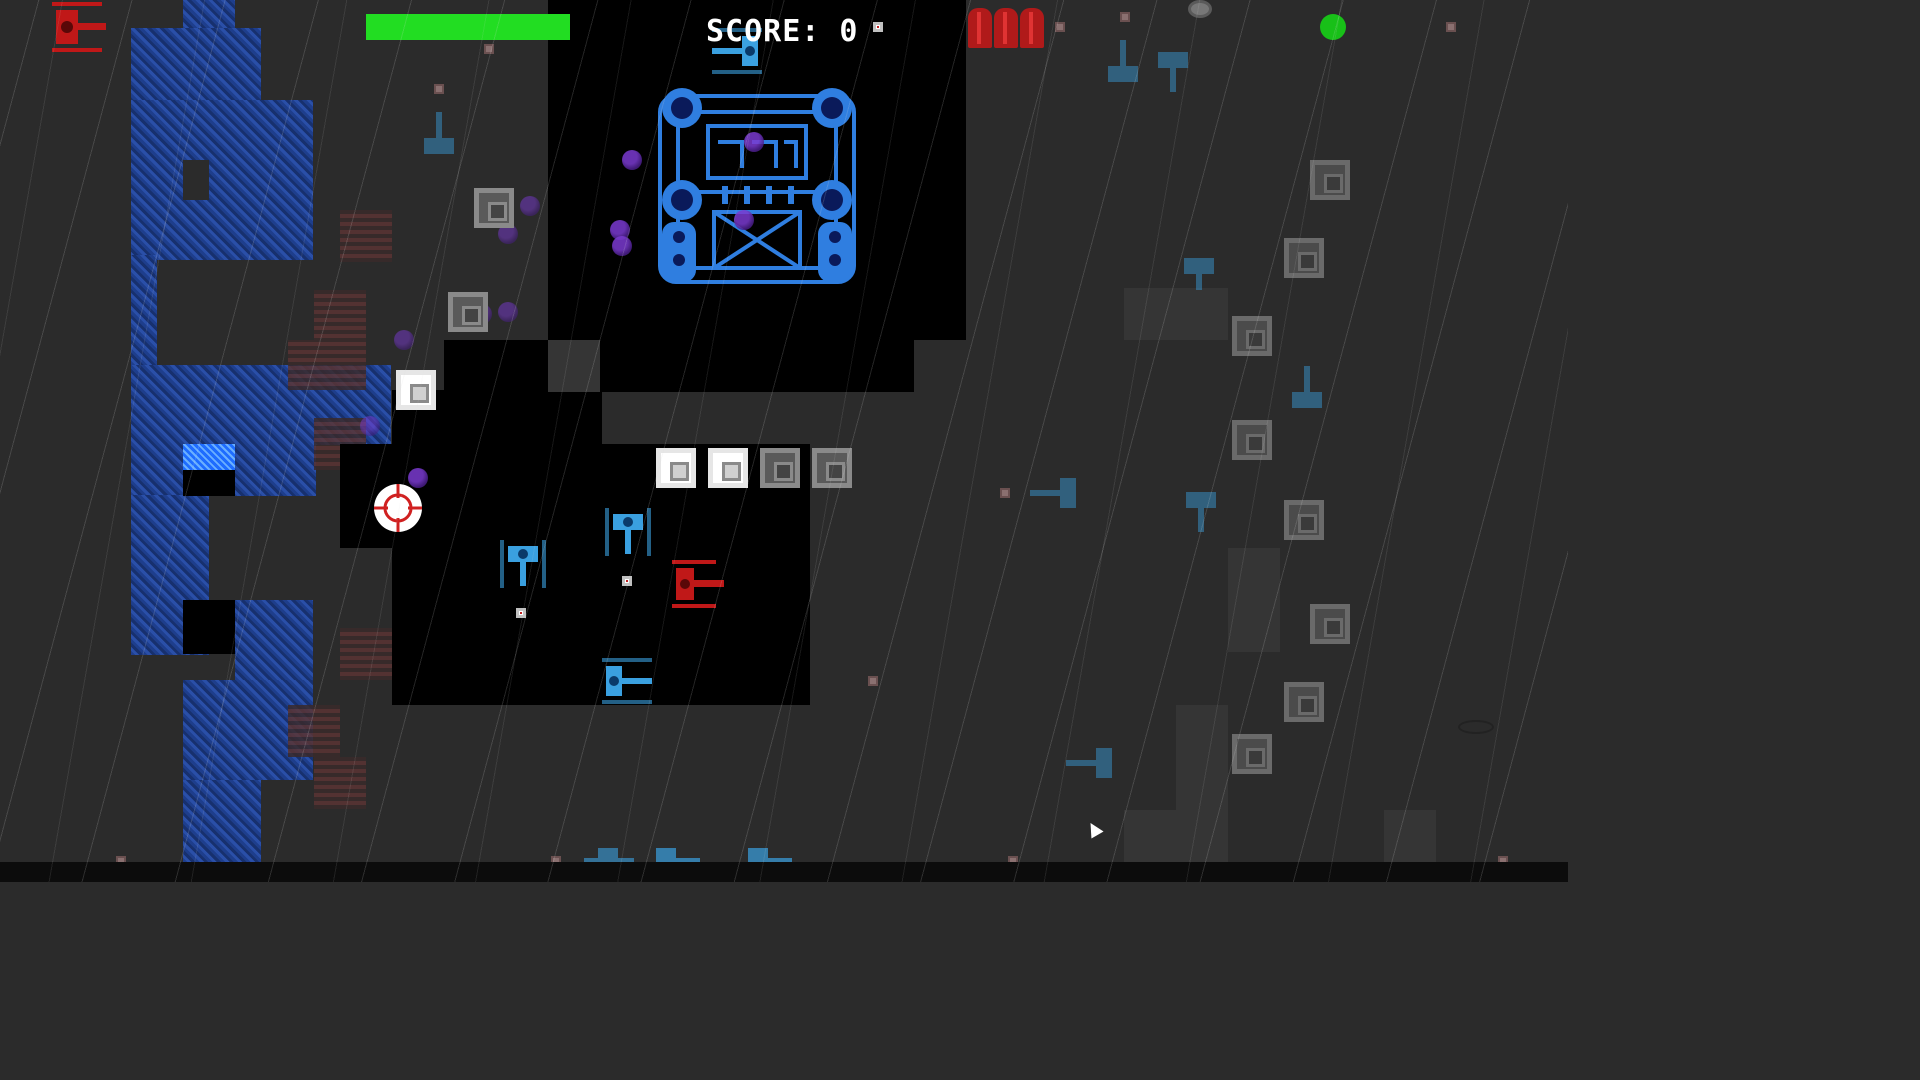 This screenshot has width=1920, height=1080. Describe the element at coordinates (1333, 27) in the screenshot. I see `status-light-icon` at that location.